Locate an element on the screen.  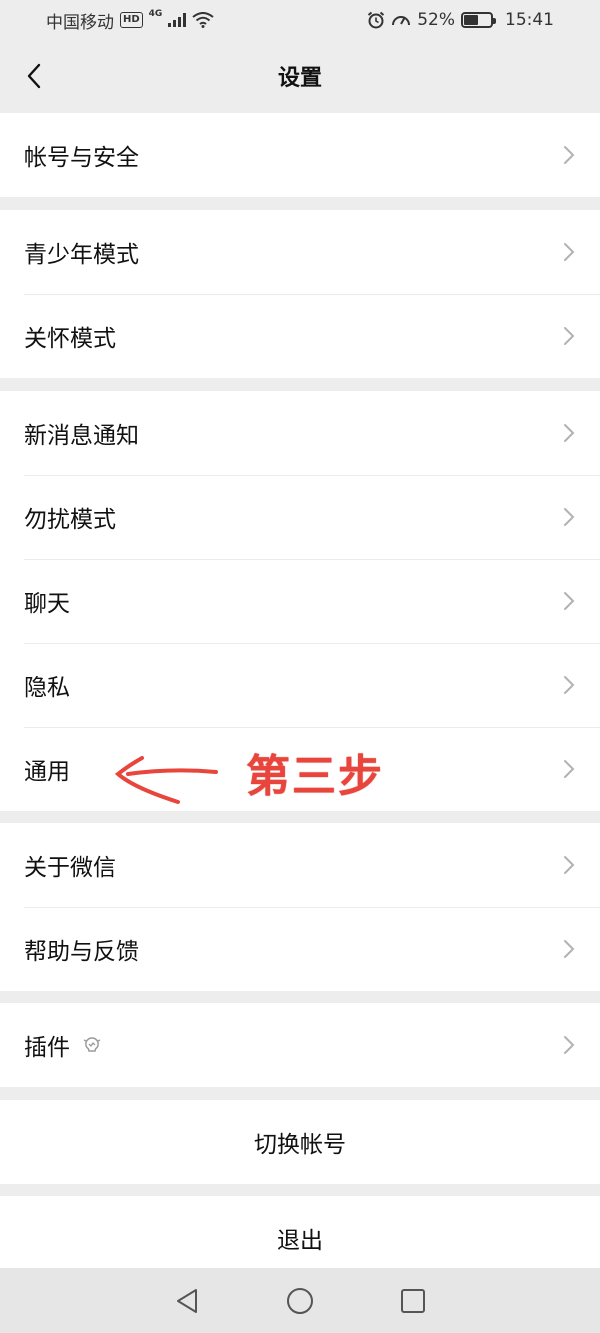
logout-label: 退出 is located at coordinates (300, 1241).